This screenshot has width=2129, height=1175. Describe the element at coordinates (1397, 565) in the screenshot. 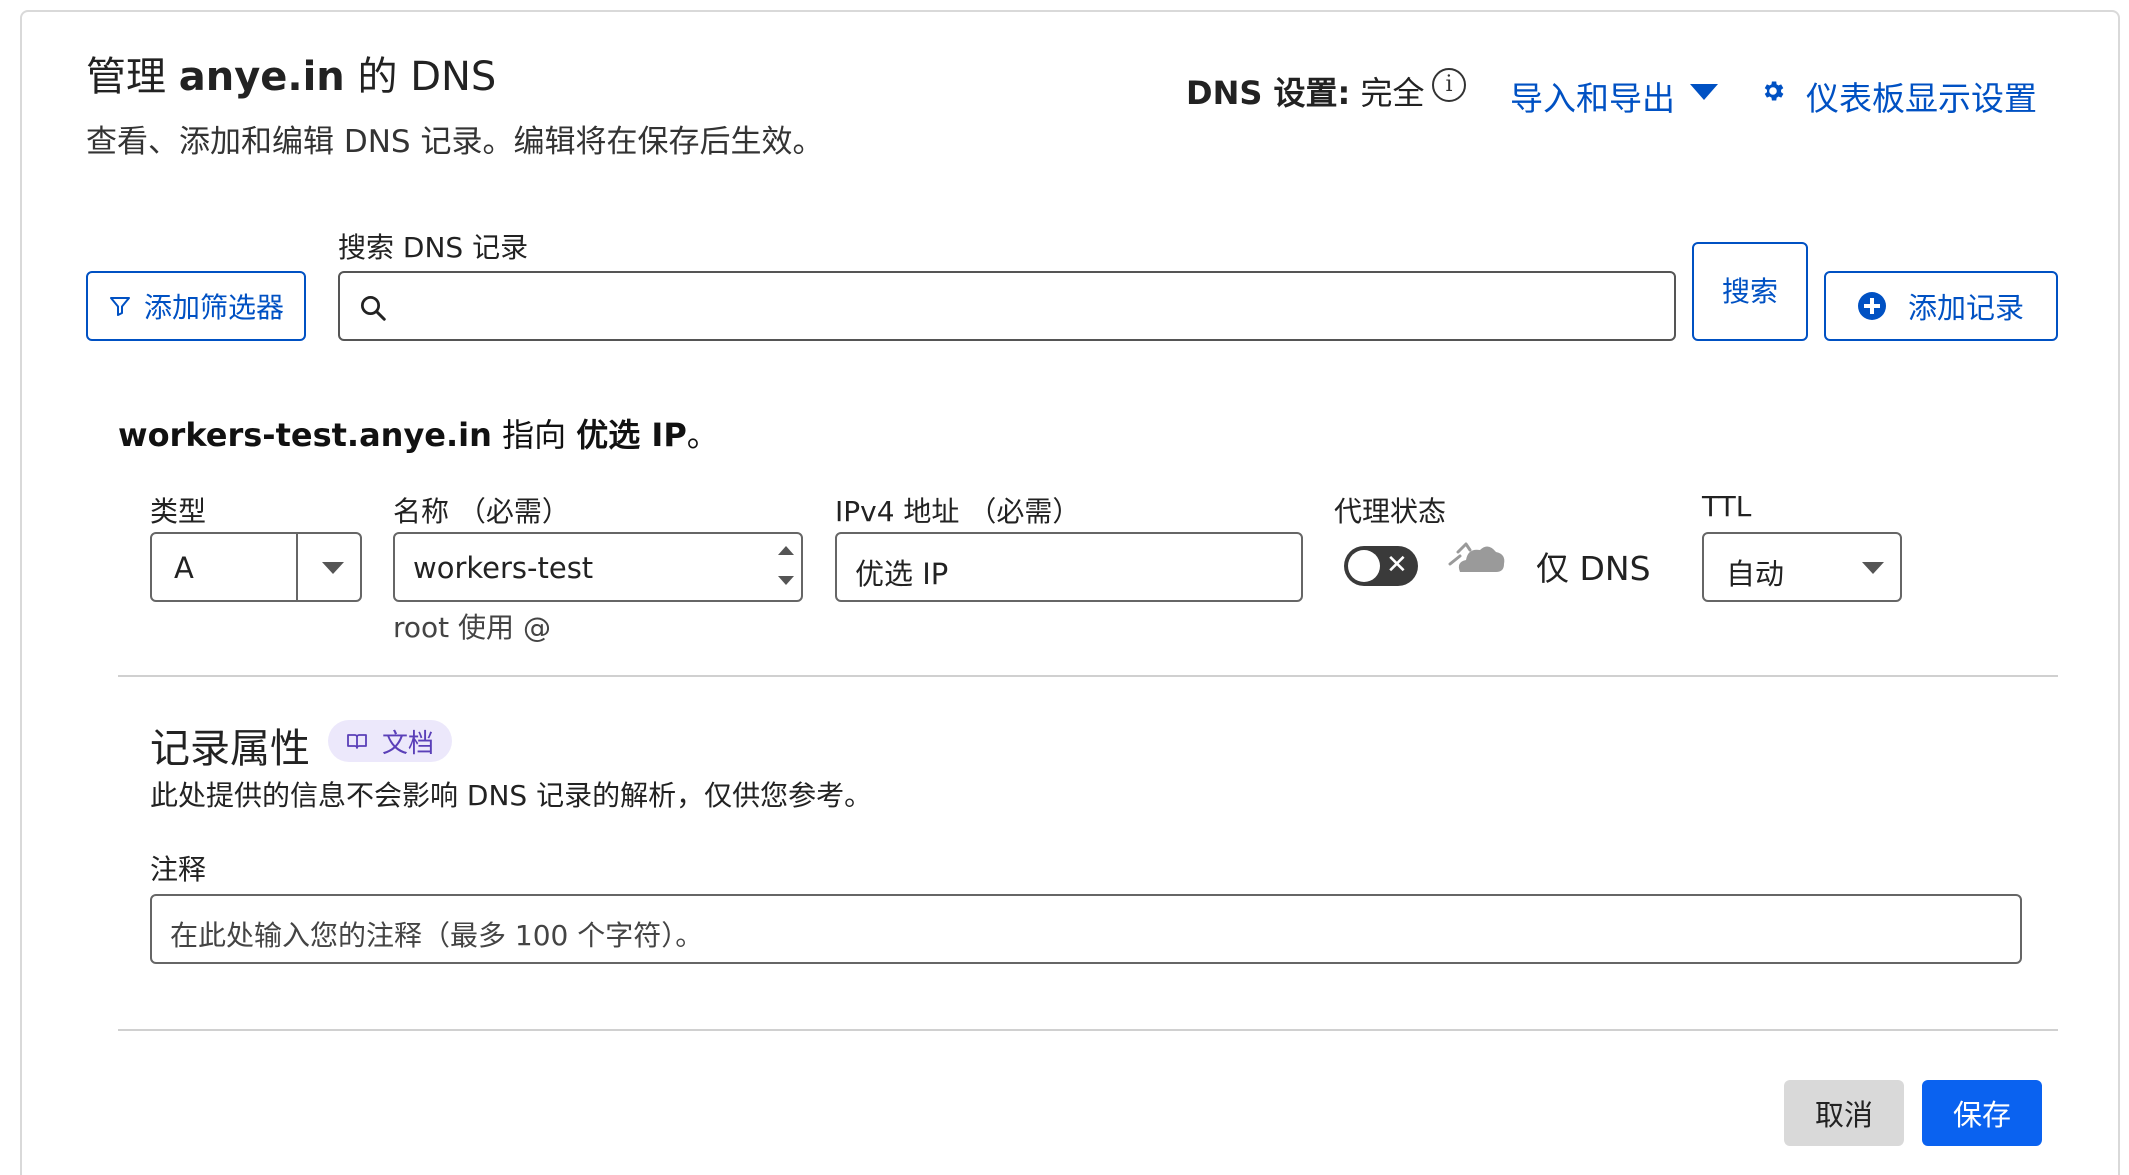

I see `close-icon: ✕` at that location.